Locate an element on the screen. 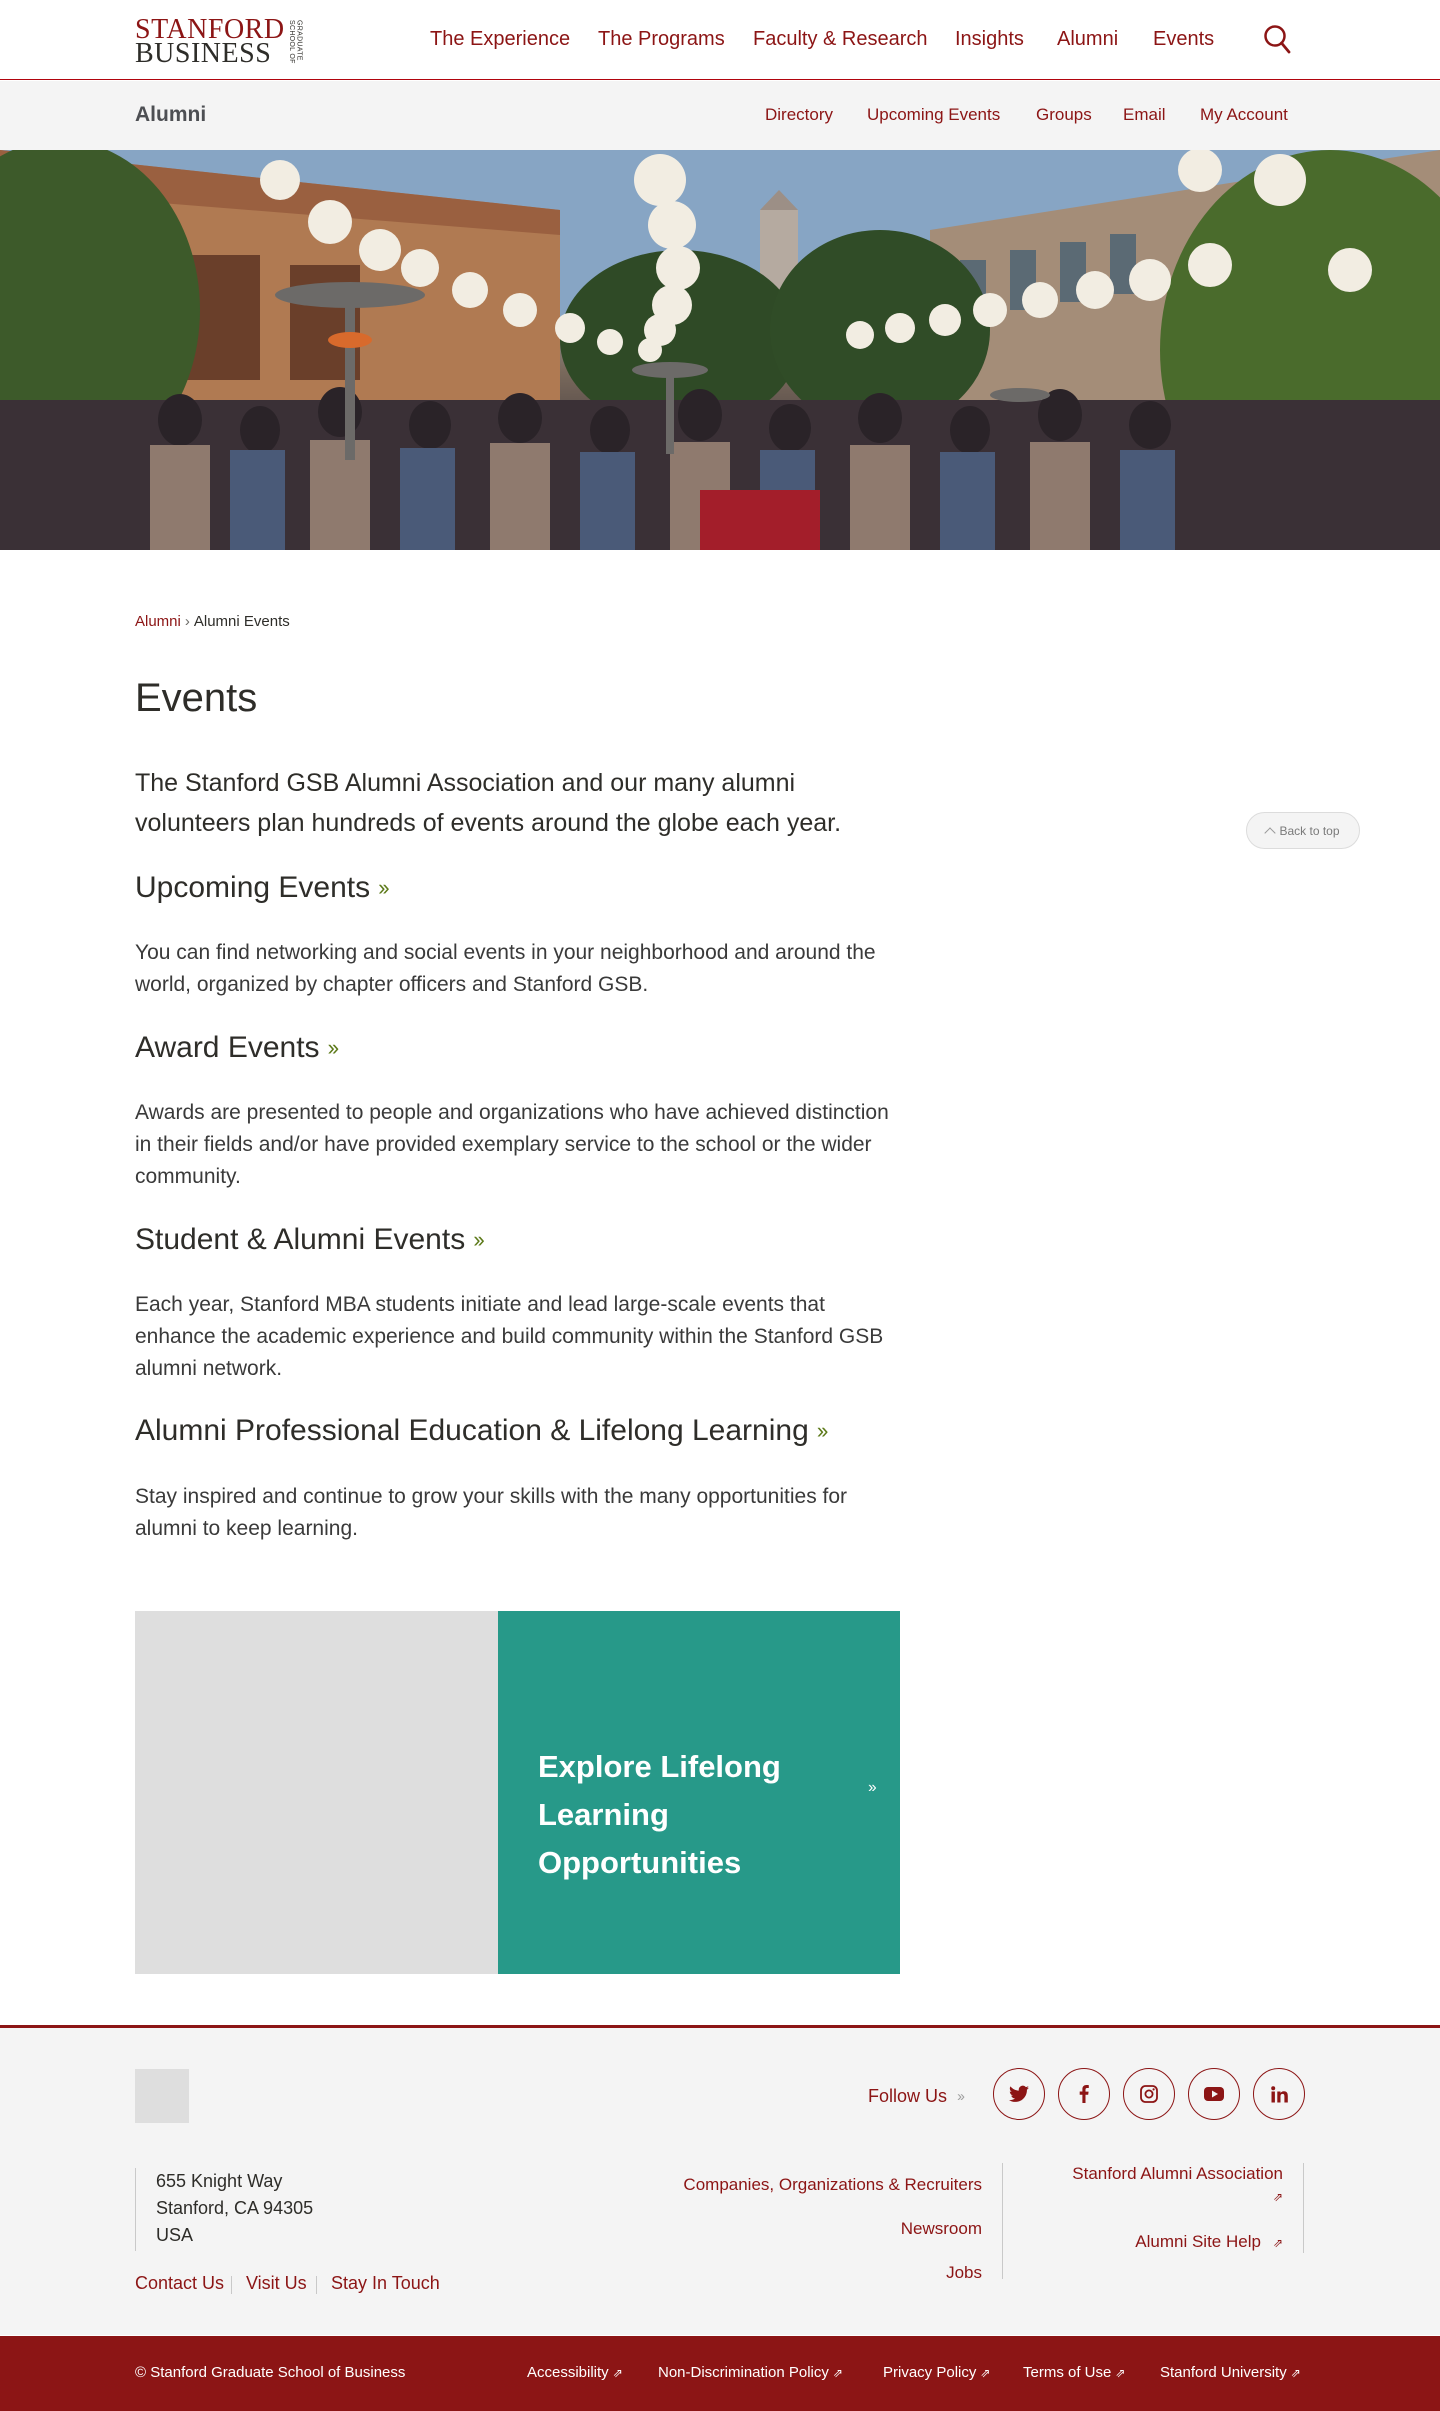 This screenshot has height=2411, width=1440. link-stanford-alumni-association: Stanford Alumni Association ⇗ is located at coordinates (1153, 2185).